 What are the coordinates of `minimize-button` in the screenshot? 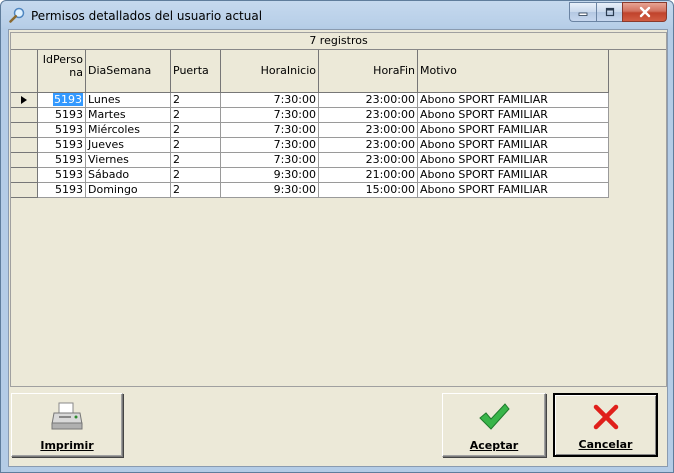 It's located at (582, 12).